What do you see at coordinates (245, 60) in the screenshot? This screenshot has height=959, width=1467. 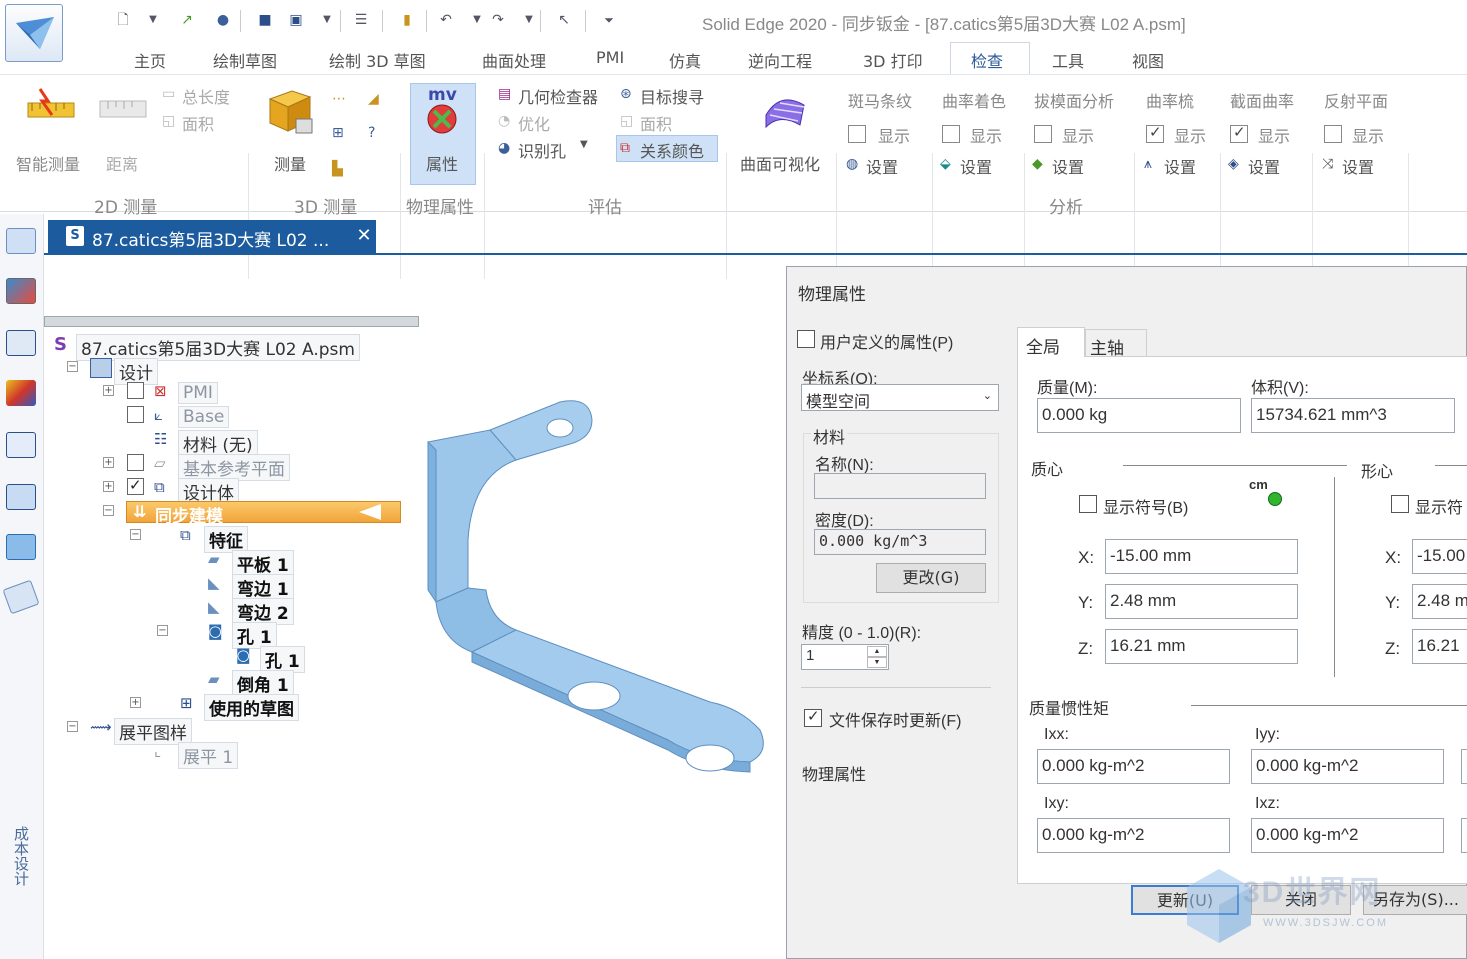 I see `tab-sketch: 绘制草图` at bounding box center [245, 60].